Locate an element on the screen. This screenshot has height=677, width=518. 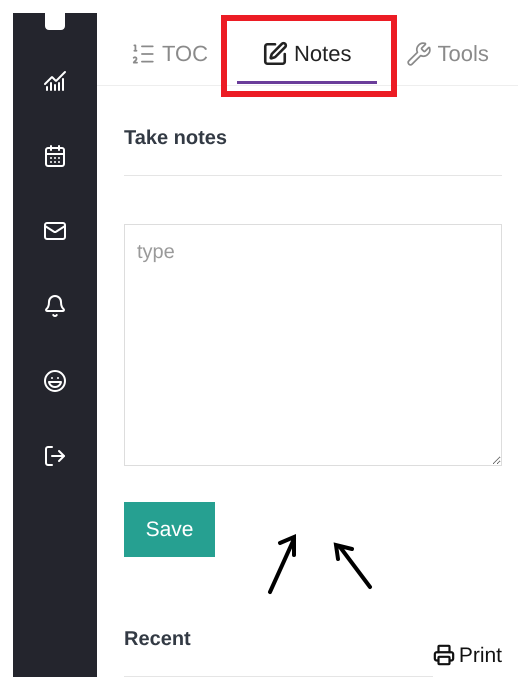
tab: Tools is located at coordinates (447, 55).